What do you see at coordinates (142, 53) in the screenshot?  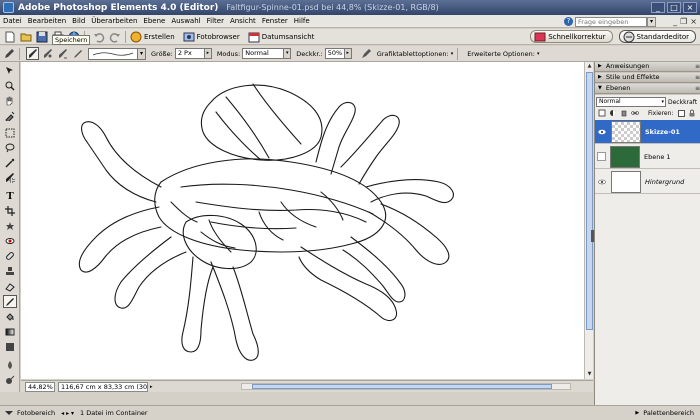 I see `brush-preset-dropdown-icon: ▾` at bounding box center [142, 53].